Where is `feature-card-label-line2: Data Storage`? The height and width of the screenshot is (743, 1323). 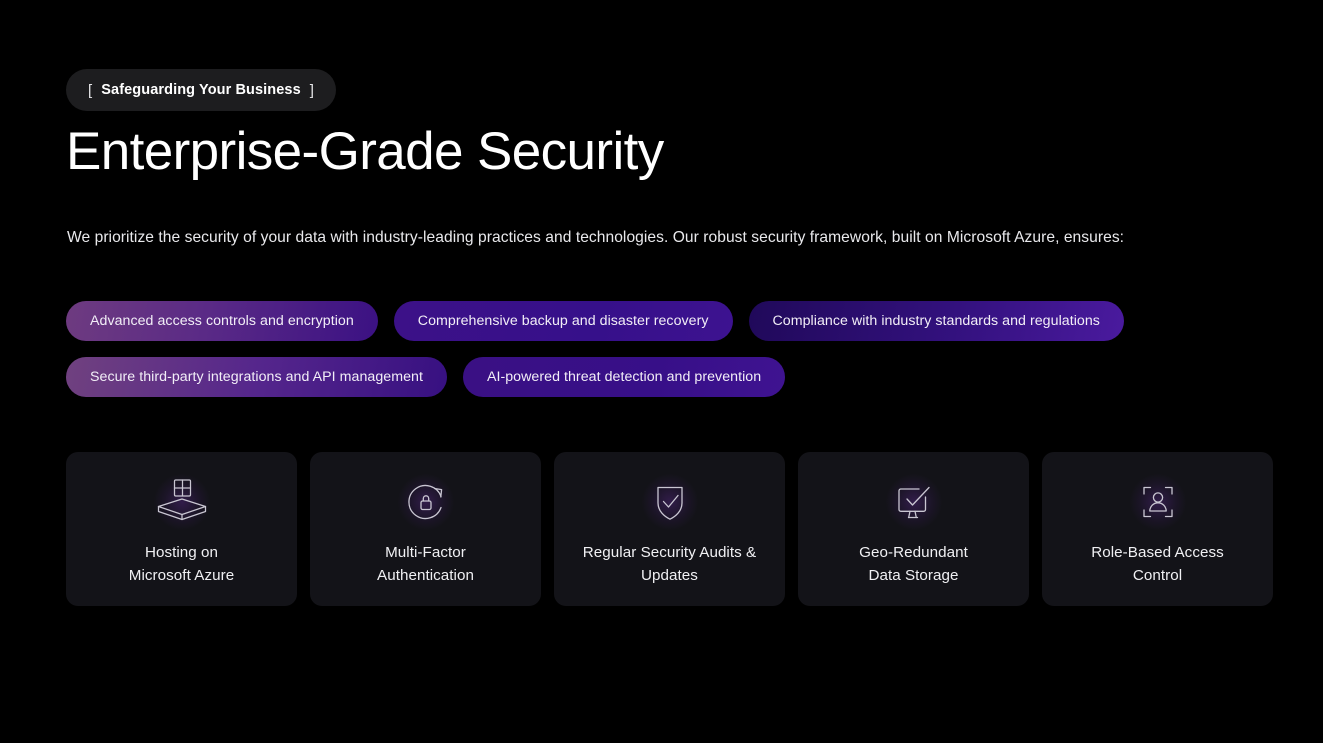
feature-card-label-line2: Data Storage is located at coordinates (913, 575).